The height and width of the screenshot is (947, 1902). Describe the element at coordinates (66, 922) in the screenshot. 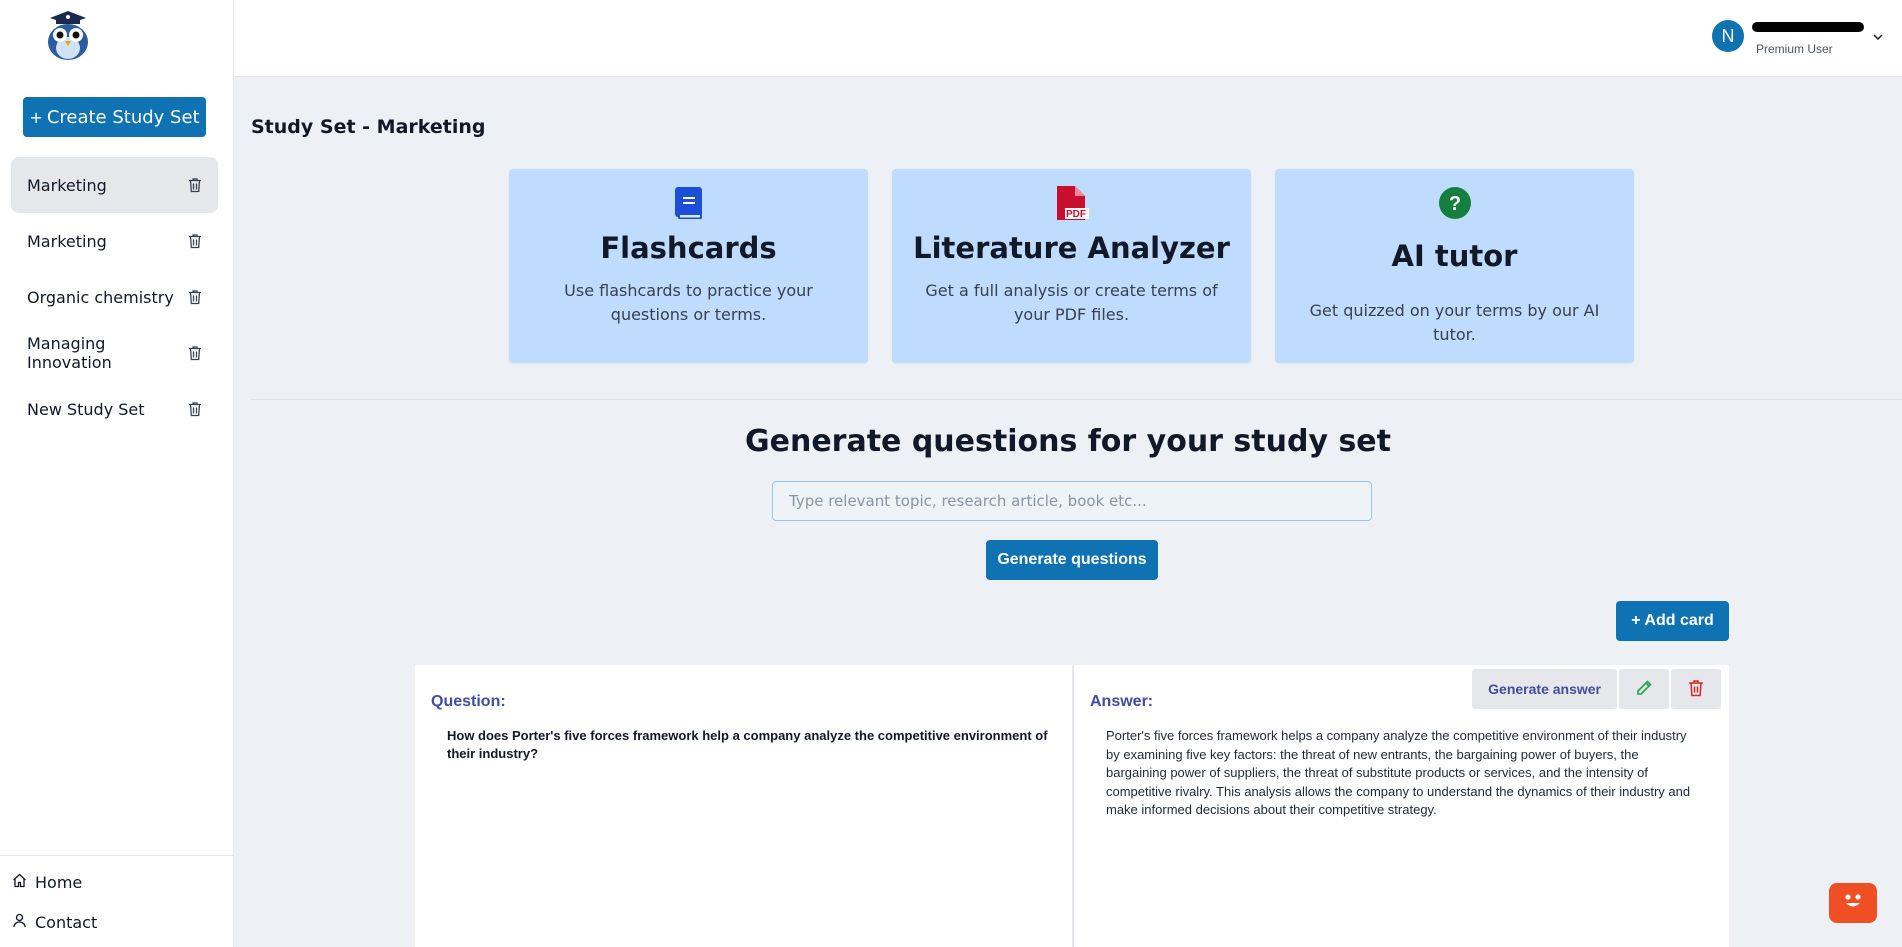

I see `contact-label: Contact` at that location.